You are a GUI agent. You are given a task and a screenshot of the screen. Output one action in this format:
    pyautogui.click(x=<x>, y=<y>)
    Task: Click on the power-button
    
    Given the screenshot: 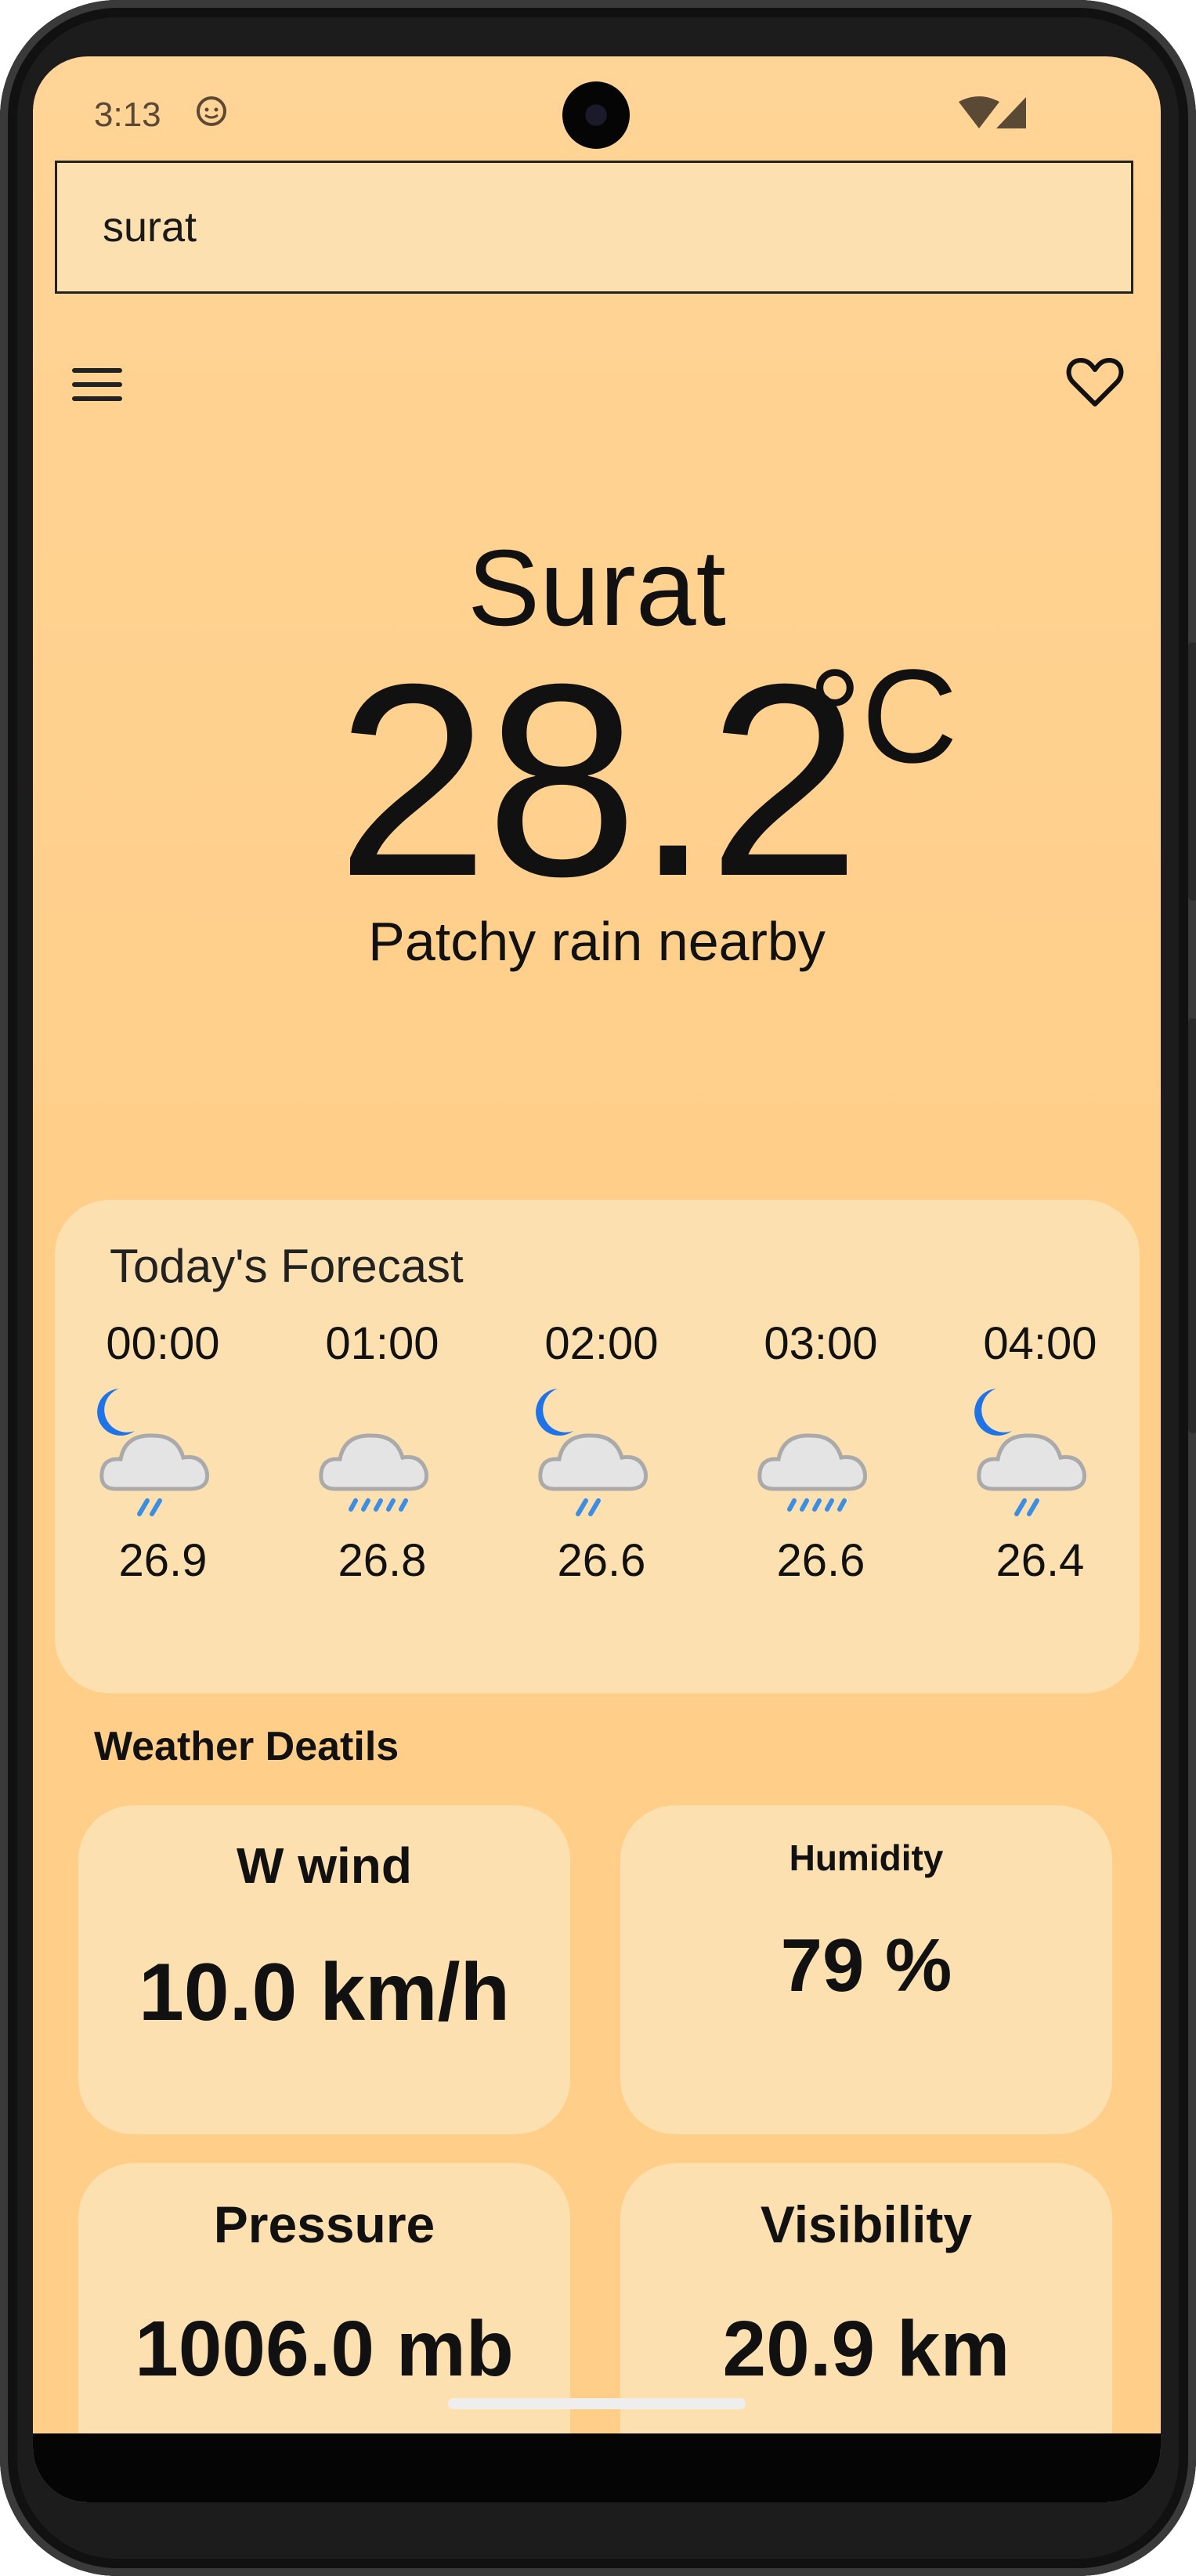 What is the action you would take?
    pyautogui.click(x=1192, y=771)
    